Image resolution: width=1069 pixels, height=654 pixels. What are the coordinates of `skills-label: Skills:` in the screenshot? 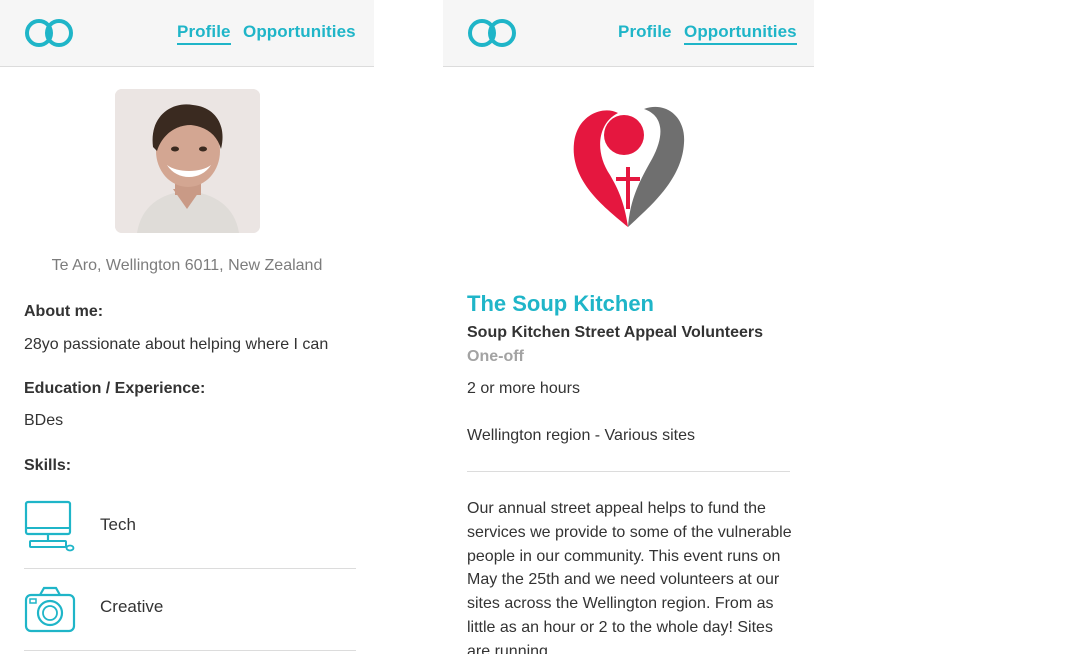 It's located at (48, 465).